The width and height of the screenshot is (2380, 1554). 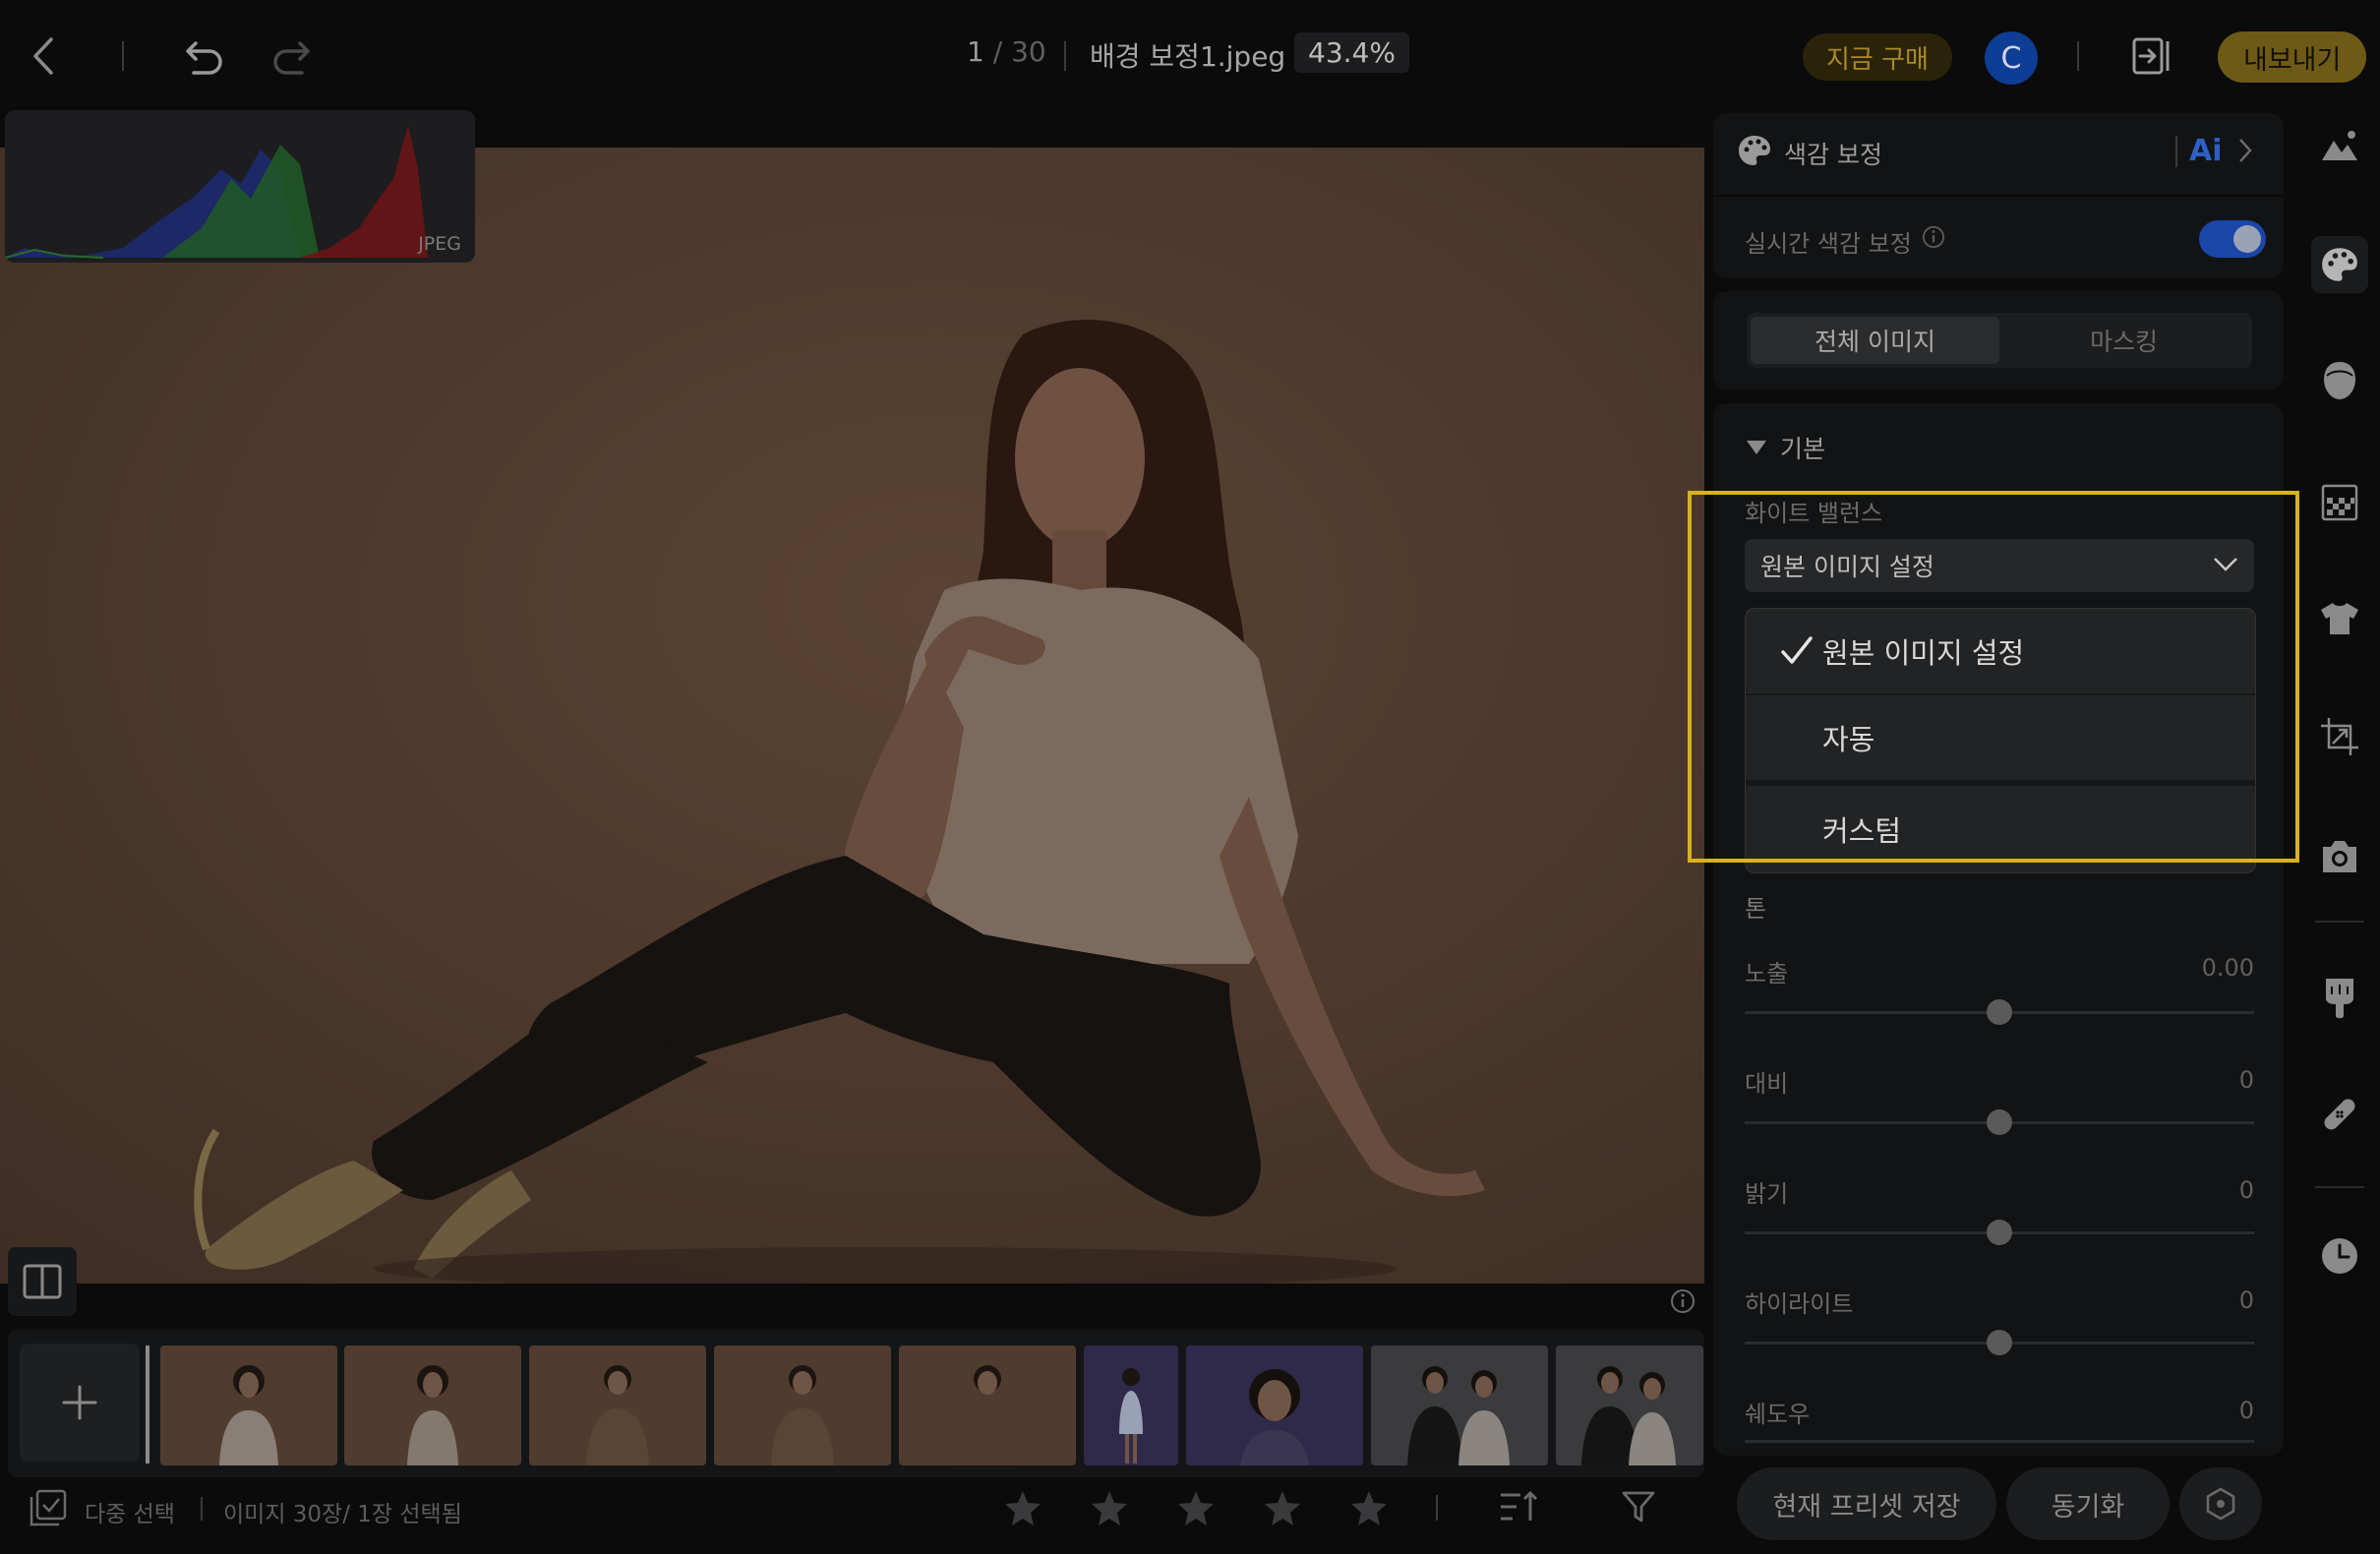 What do you see at coordinates (1767, 1194) in the screenshot?
I see `slider-label-brightness: 밝기` at bounding box center [1767, 1194].